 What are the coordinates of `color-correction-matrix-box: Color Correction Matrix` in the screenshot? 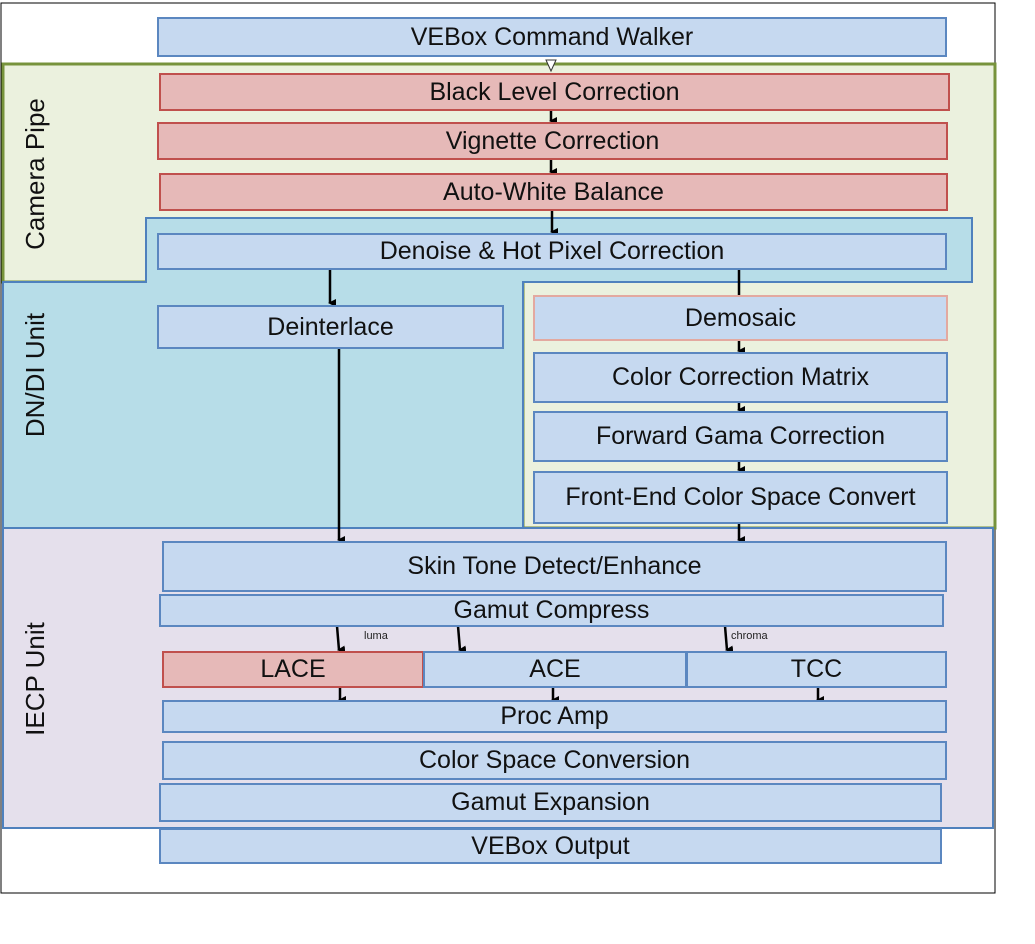 It's located at (740, 377).